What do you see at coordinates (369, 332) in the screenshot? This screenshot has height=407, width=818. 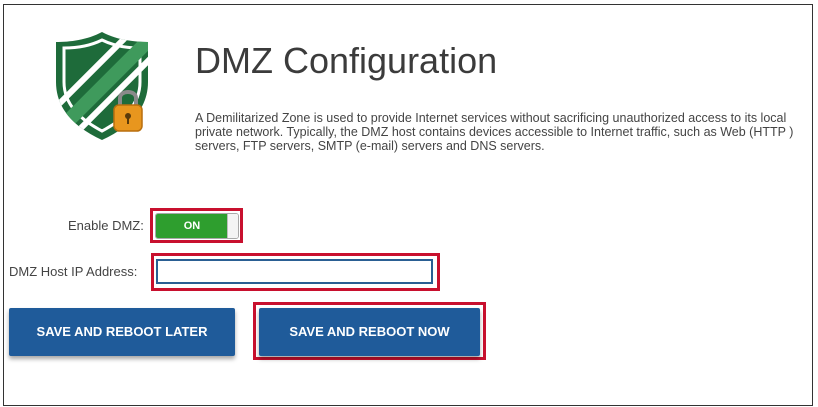 I see `save-and-reboot-now-button: SAVE AND REBOOT NOW` at bounding box center [369, 332].